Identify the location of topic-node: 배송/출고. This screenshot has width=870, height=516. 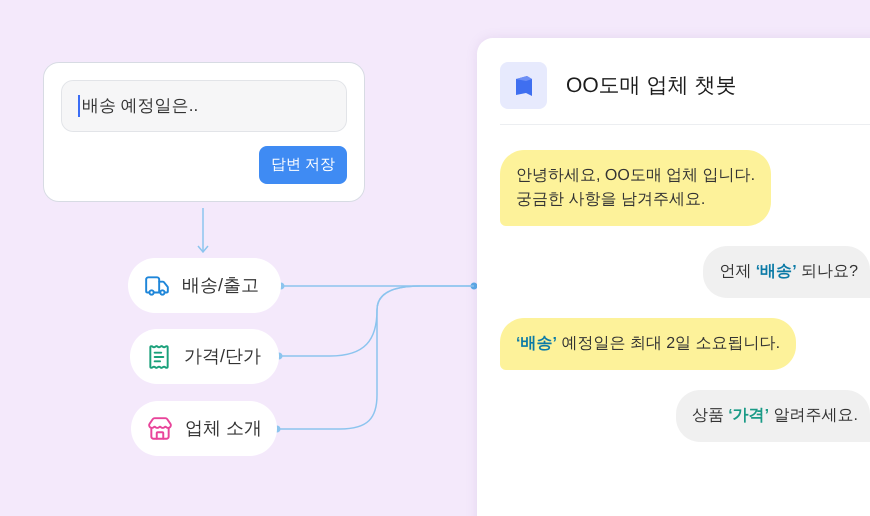
(204, 285).